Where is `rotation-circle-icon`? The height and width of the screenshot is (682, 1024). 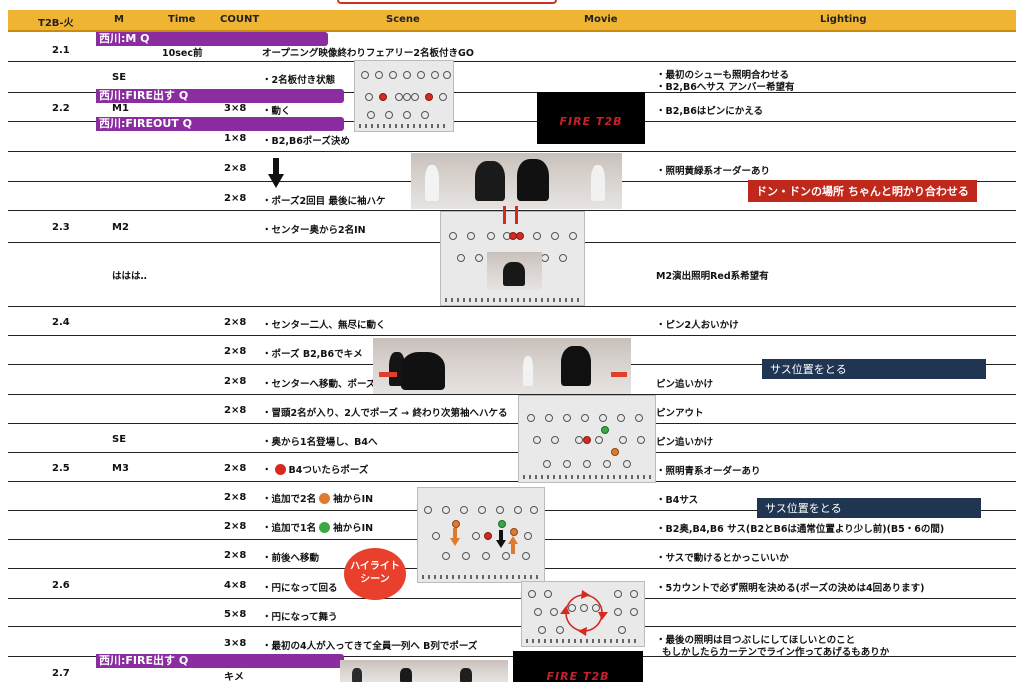 rotation-circle-icon is located at coordinates (584, 613).